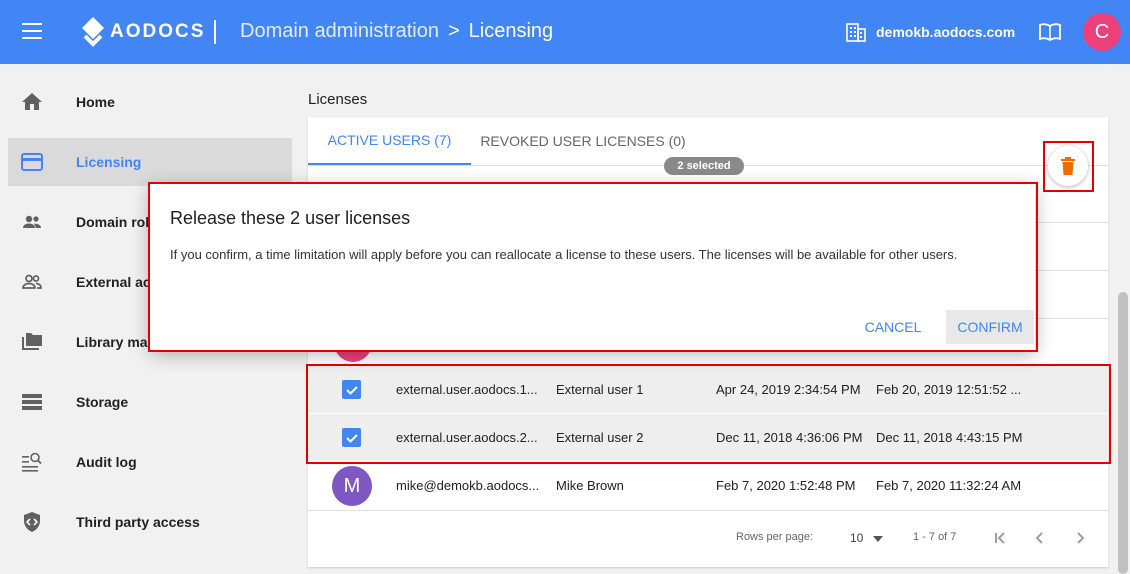 The width and height of the screenshot is (1130, 574). I want to click on tab-active-users: ACTIVE USERS (7), so click(389, 141).